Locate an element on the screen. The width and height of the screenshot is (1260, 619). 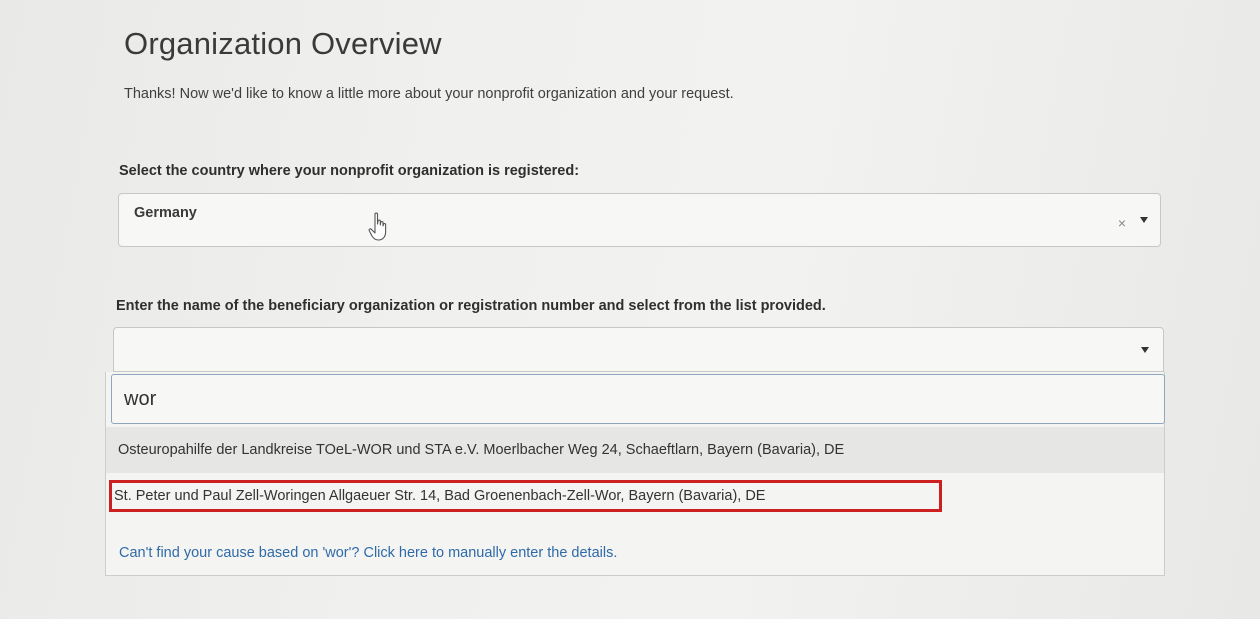
page-title: Organization Overview is located at coordinates (283, 43).